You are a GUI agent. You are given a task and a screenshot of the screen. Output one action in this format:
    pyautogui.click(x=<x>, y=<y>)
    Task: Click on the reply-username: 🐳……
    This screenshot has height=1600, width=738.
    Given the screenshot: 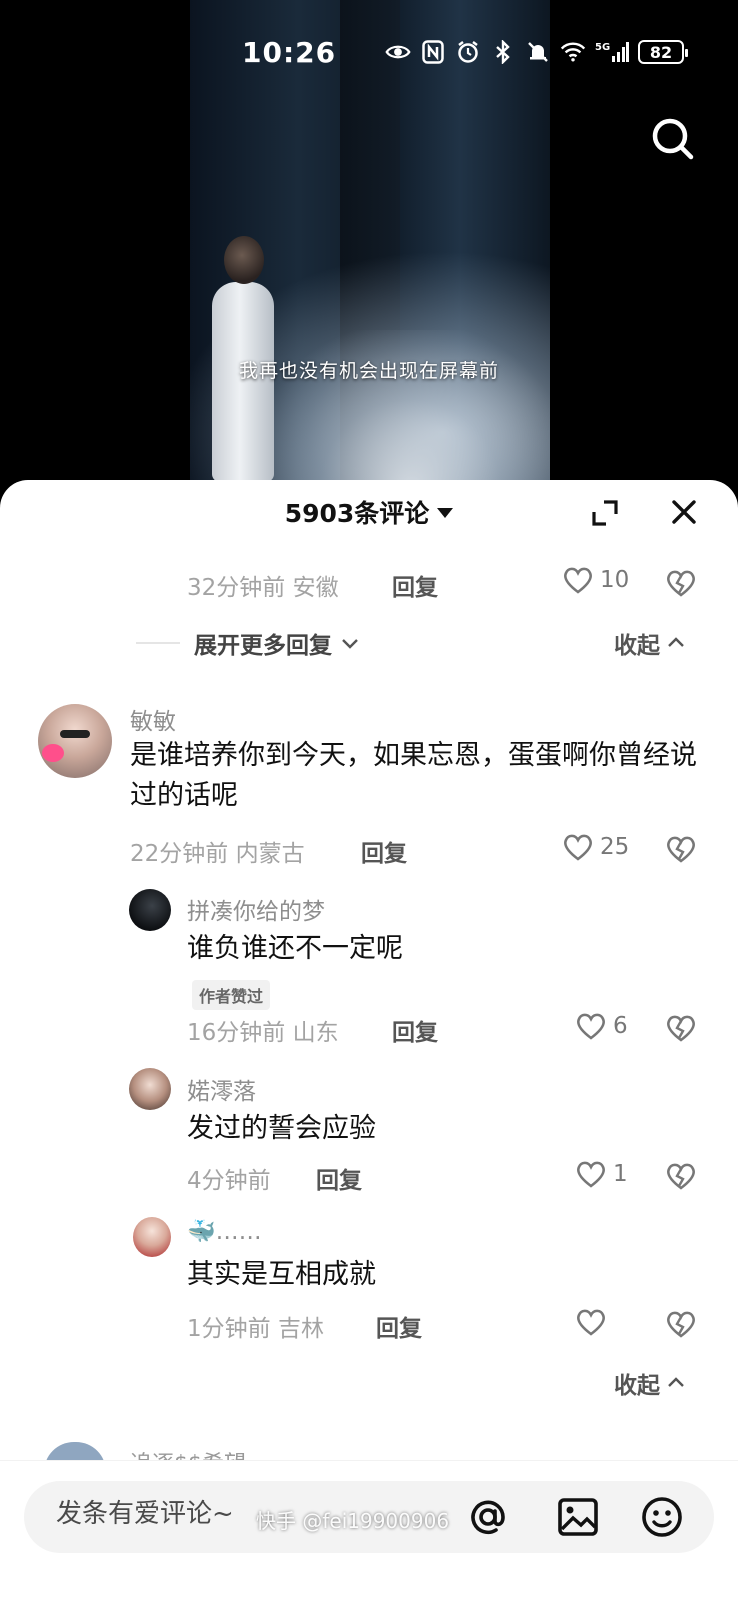 What is the action you would take?
    pyautogui.click(x=224, y=1231)
    